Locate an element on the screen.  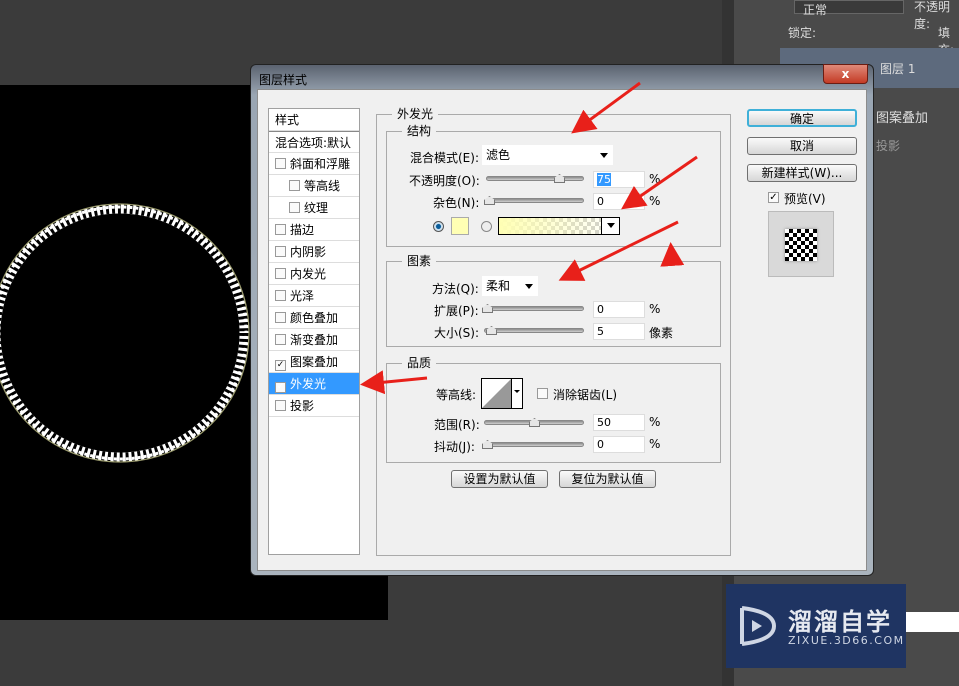
play-logo-icon is located at coordinates (758, 626).